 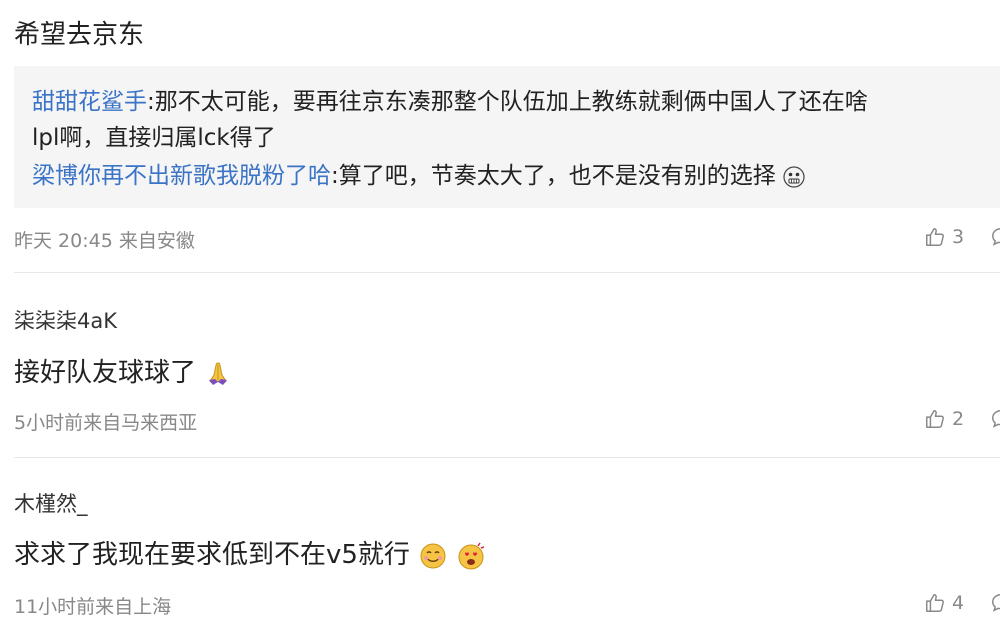 I want to click on smiling-tears-emoji-icon, so click(x=433, y=555).